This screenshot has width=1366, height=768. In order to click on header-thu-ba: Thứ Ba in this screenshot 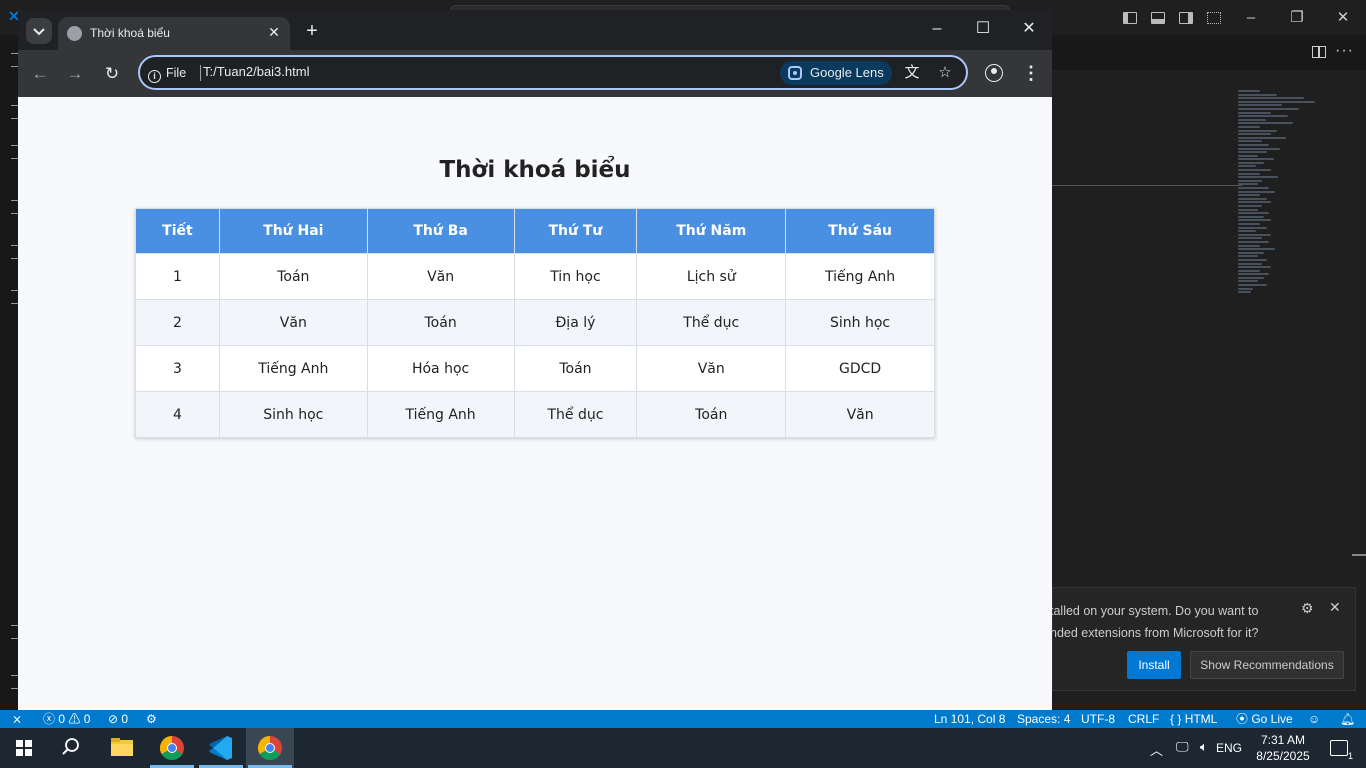, I will do `click(440, 231)`.